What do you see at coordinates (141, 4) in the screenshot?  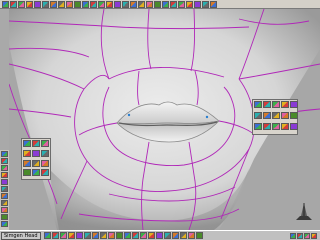 I see `layer-icon` at bounding box center [141, 4].